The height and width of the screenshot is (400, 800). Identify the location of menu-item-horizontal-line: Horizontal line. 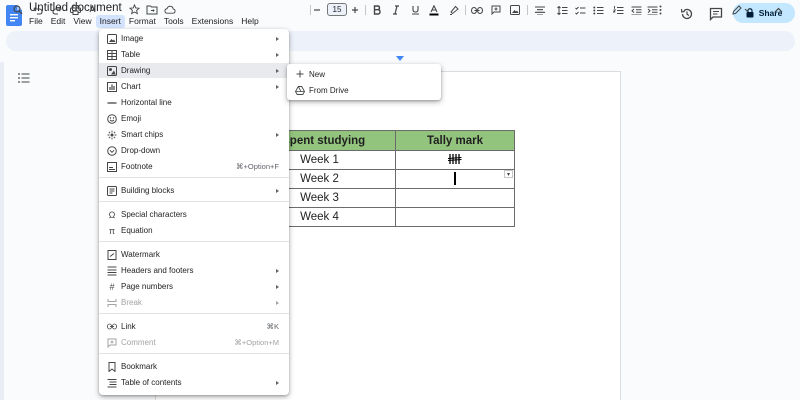
(194, 102).